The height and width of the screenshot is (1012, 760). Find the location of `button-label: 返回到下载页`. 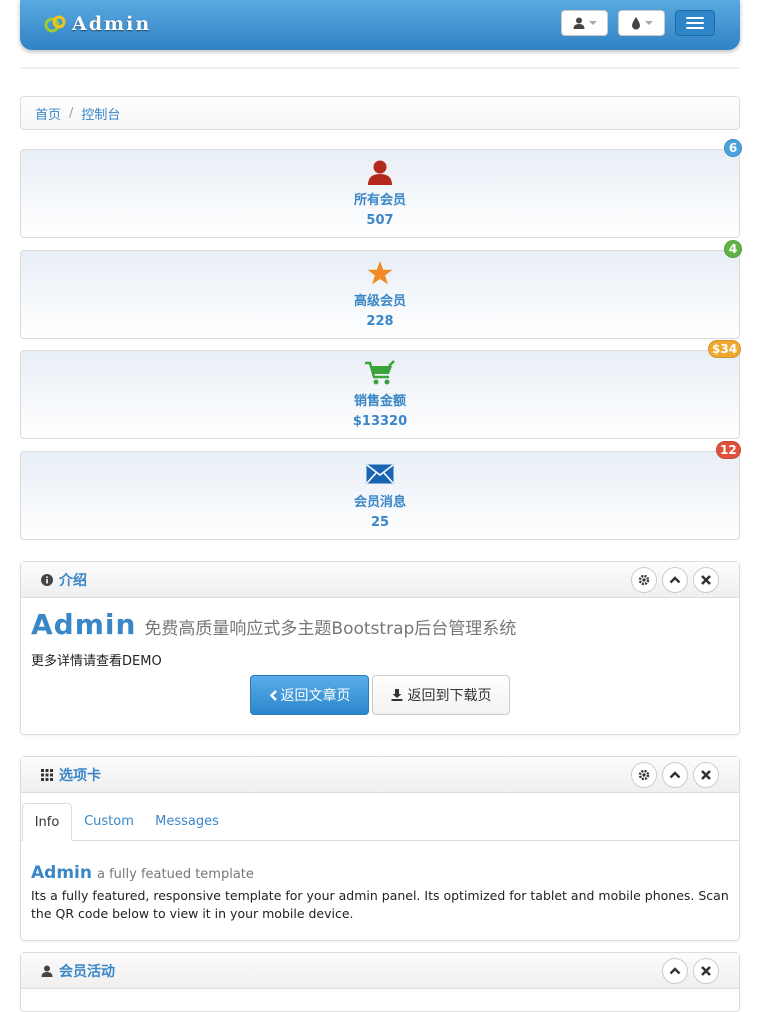

button-label: 返回到下载页 is located at coordinates (449, 696).